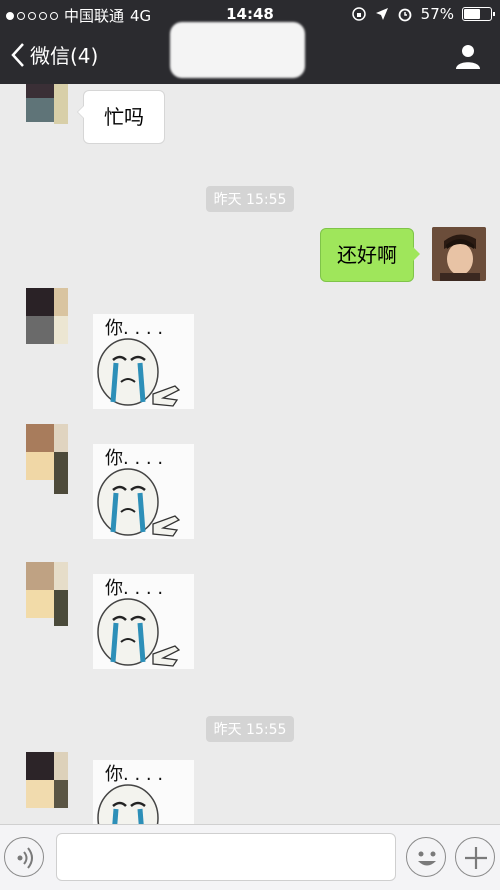 This screenshot has width=500, height=890. I want to click on contact-profile-icon, so click(468, 56).